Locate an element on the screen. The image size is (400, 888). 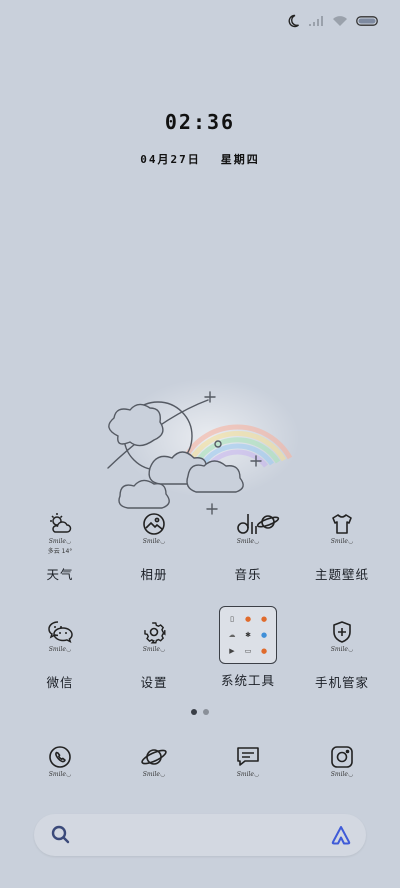
app-phone-manager: Smile◡ 手机管家 is located at coordinates (342, 654).